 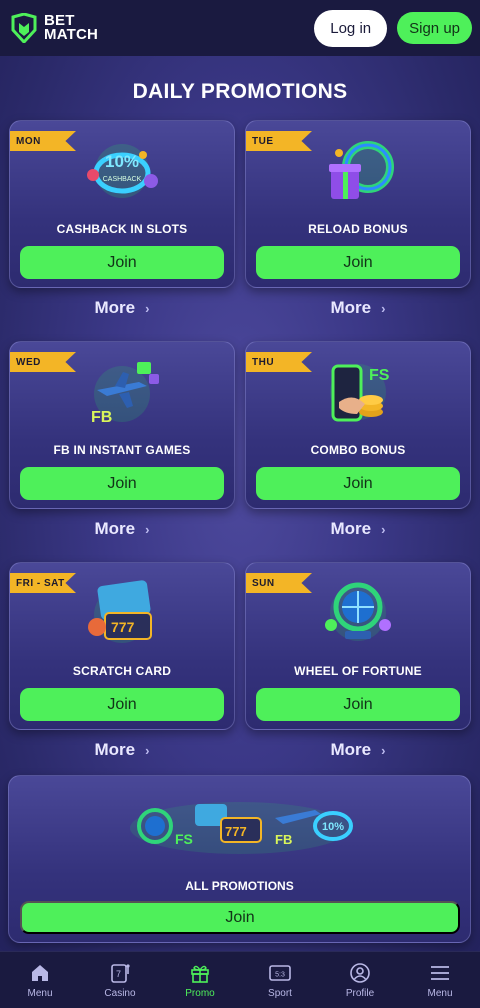 I want to click on nav-item-menu: Menu, so click(x=440, y=980).